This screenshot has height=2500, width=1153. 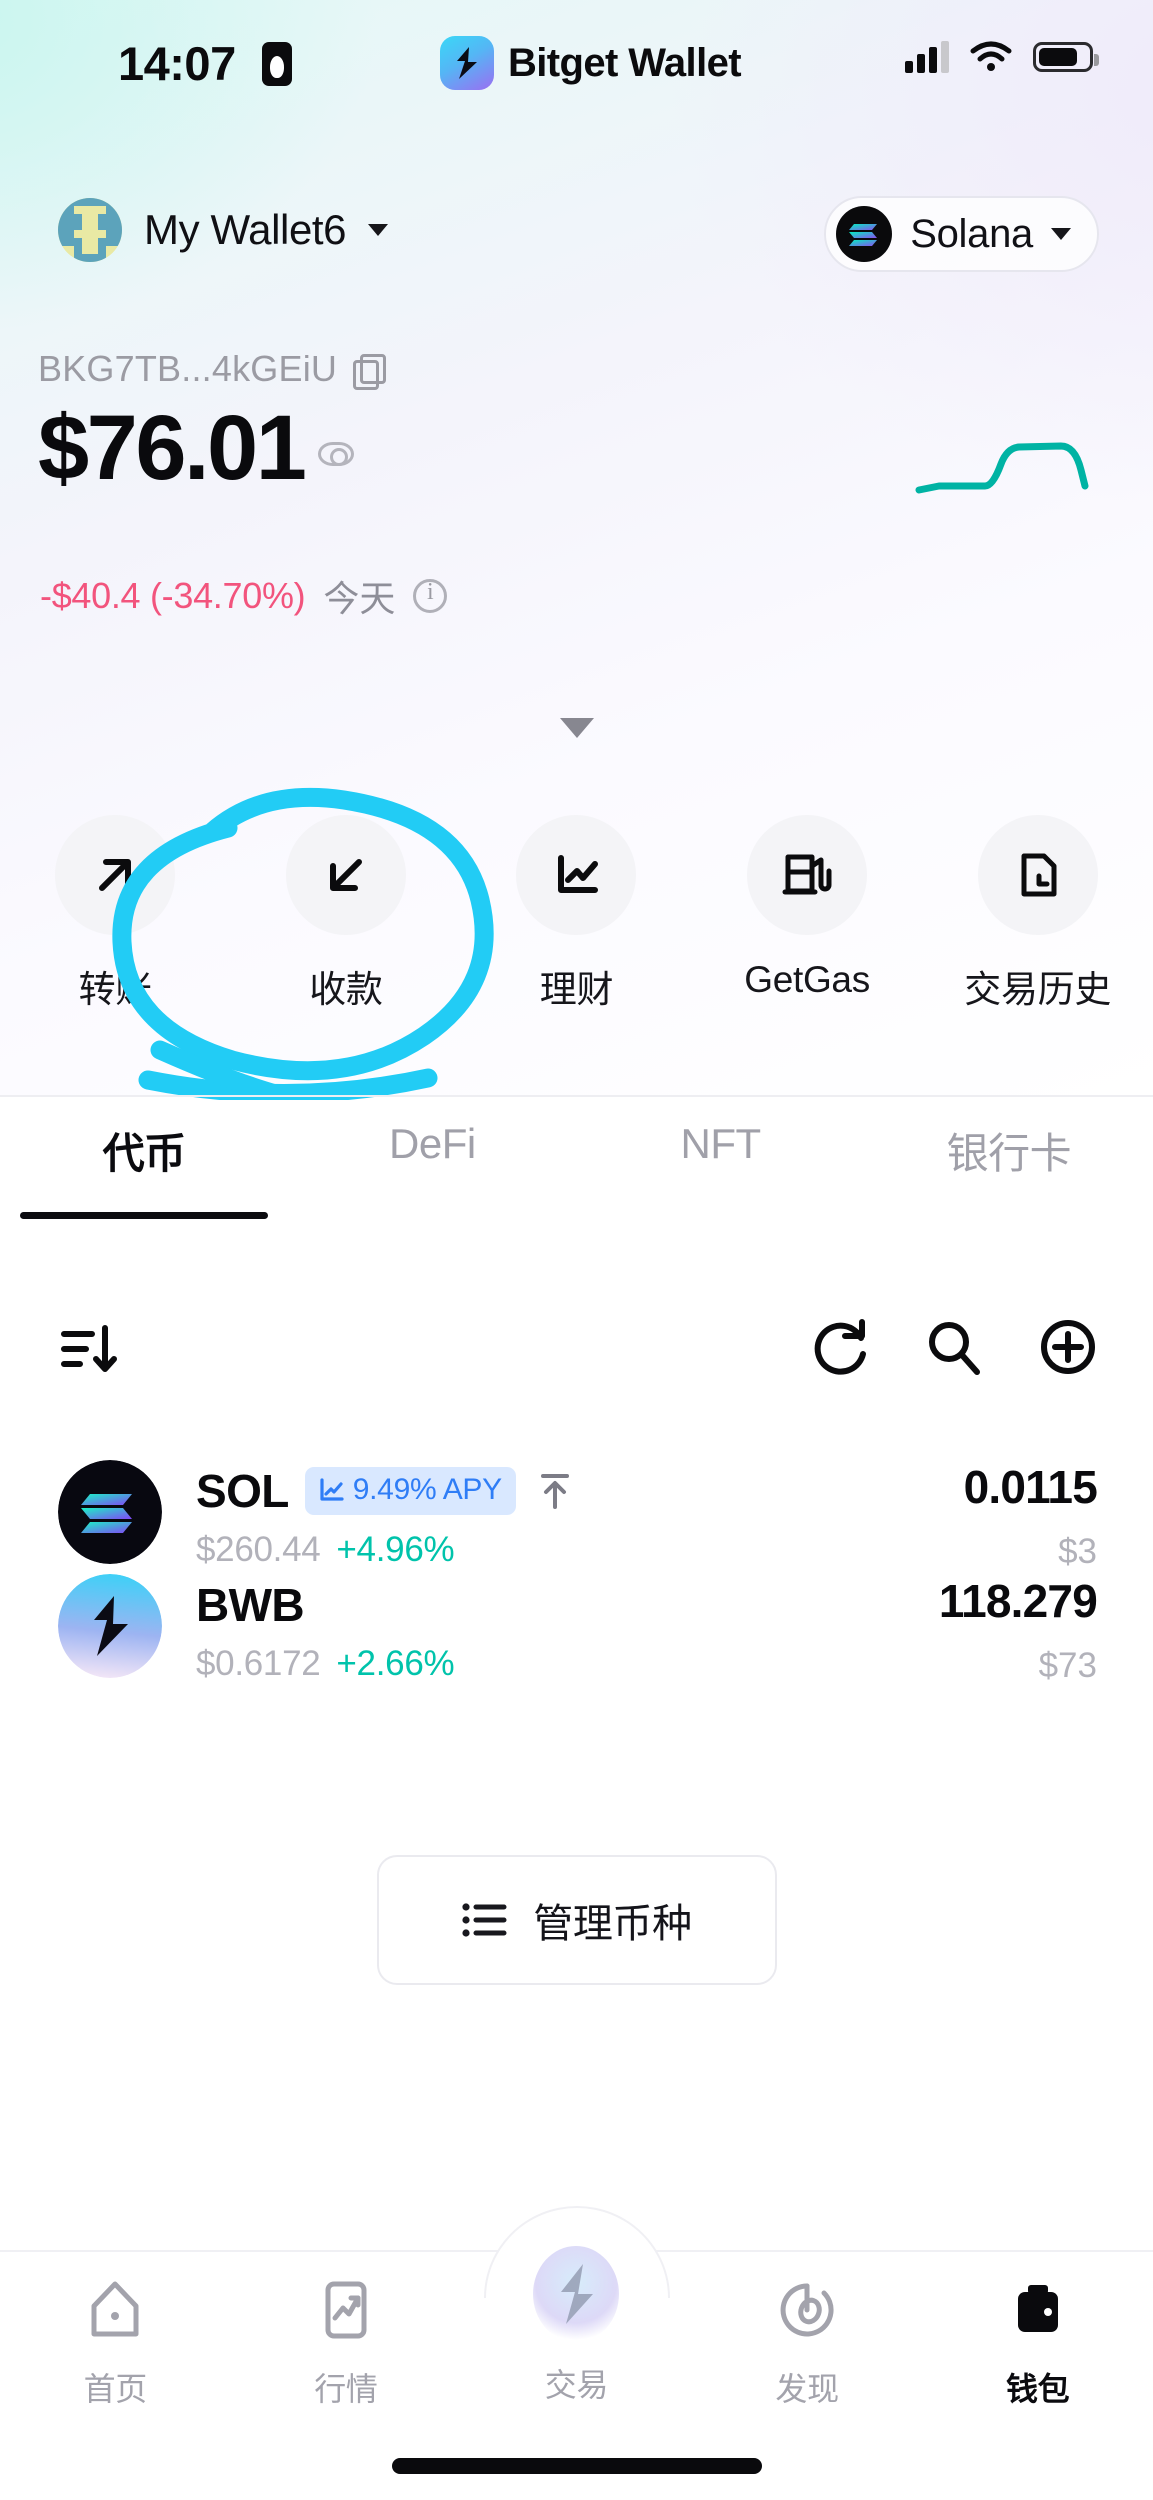 What do you see at coordinates (359, 598) in the screenshot?
I see `balance-change-period: 今天` at bounding box center [359, 598].